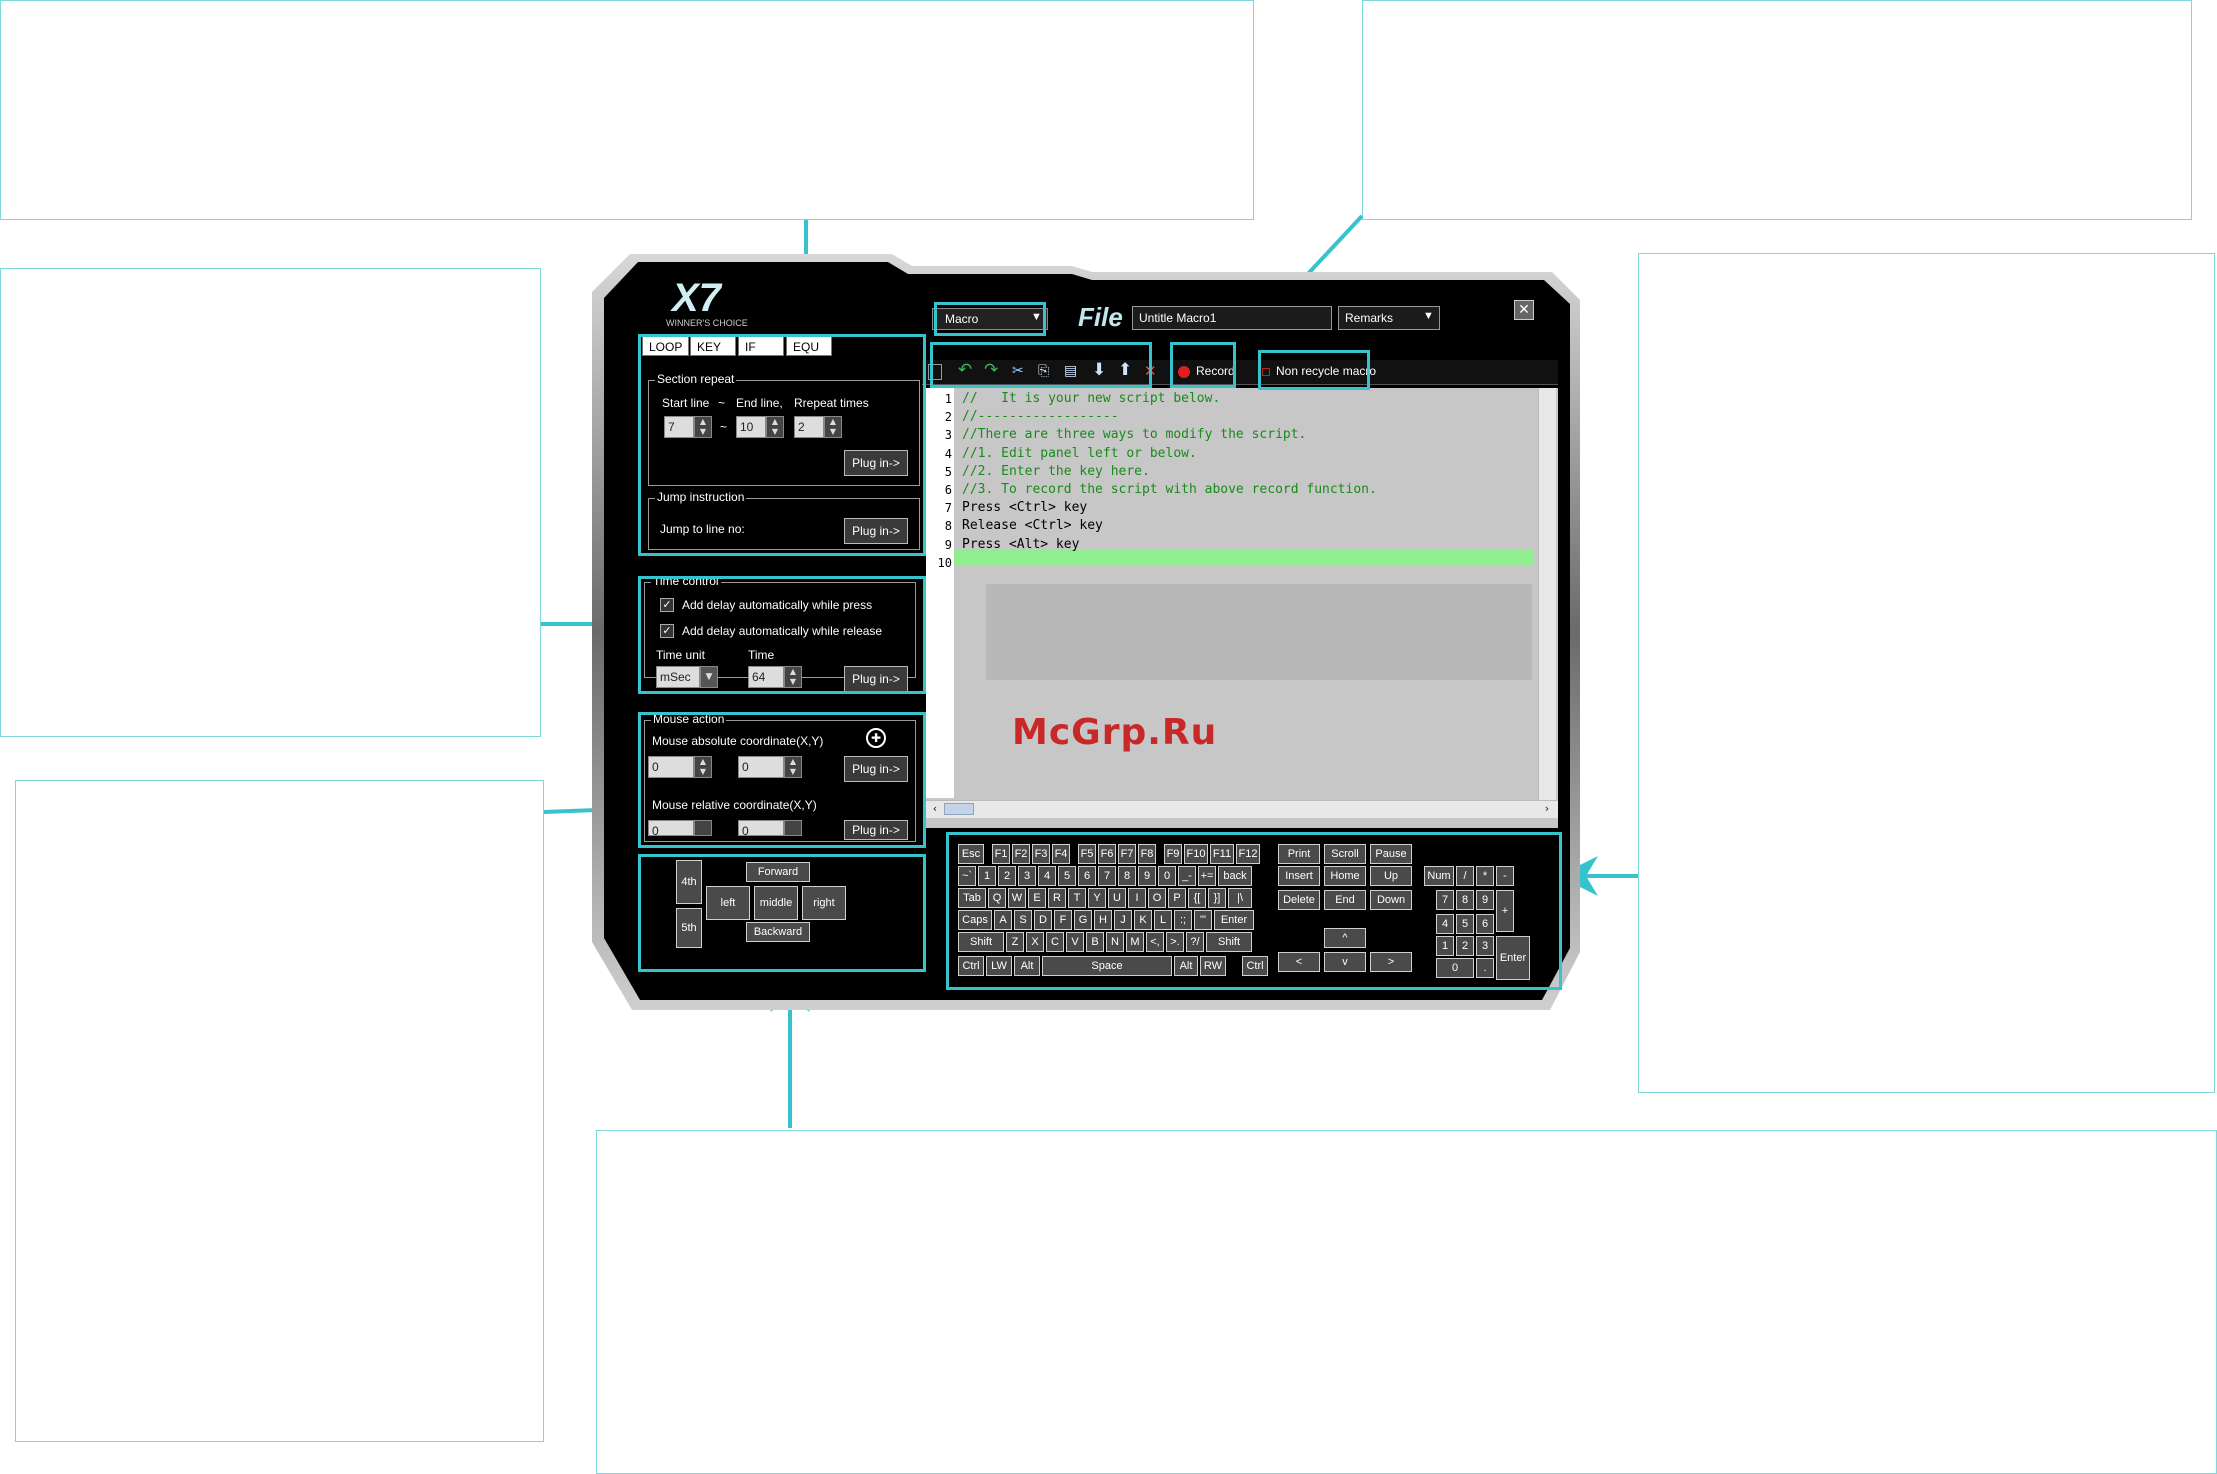  Describe the element at coordinates (1547, 594) in the screenshot. I see `editor-vertical-scrollbar` at that location.